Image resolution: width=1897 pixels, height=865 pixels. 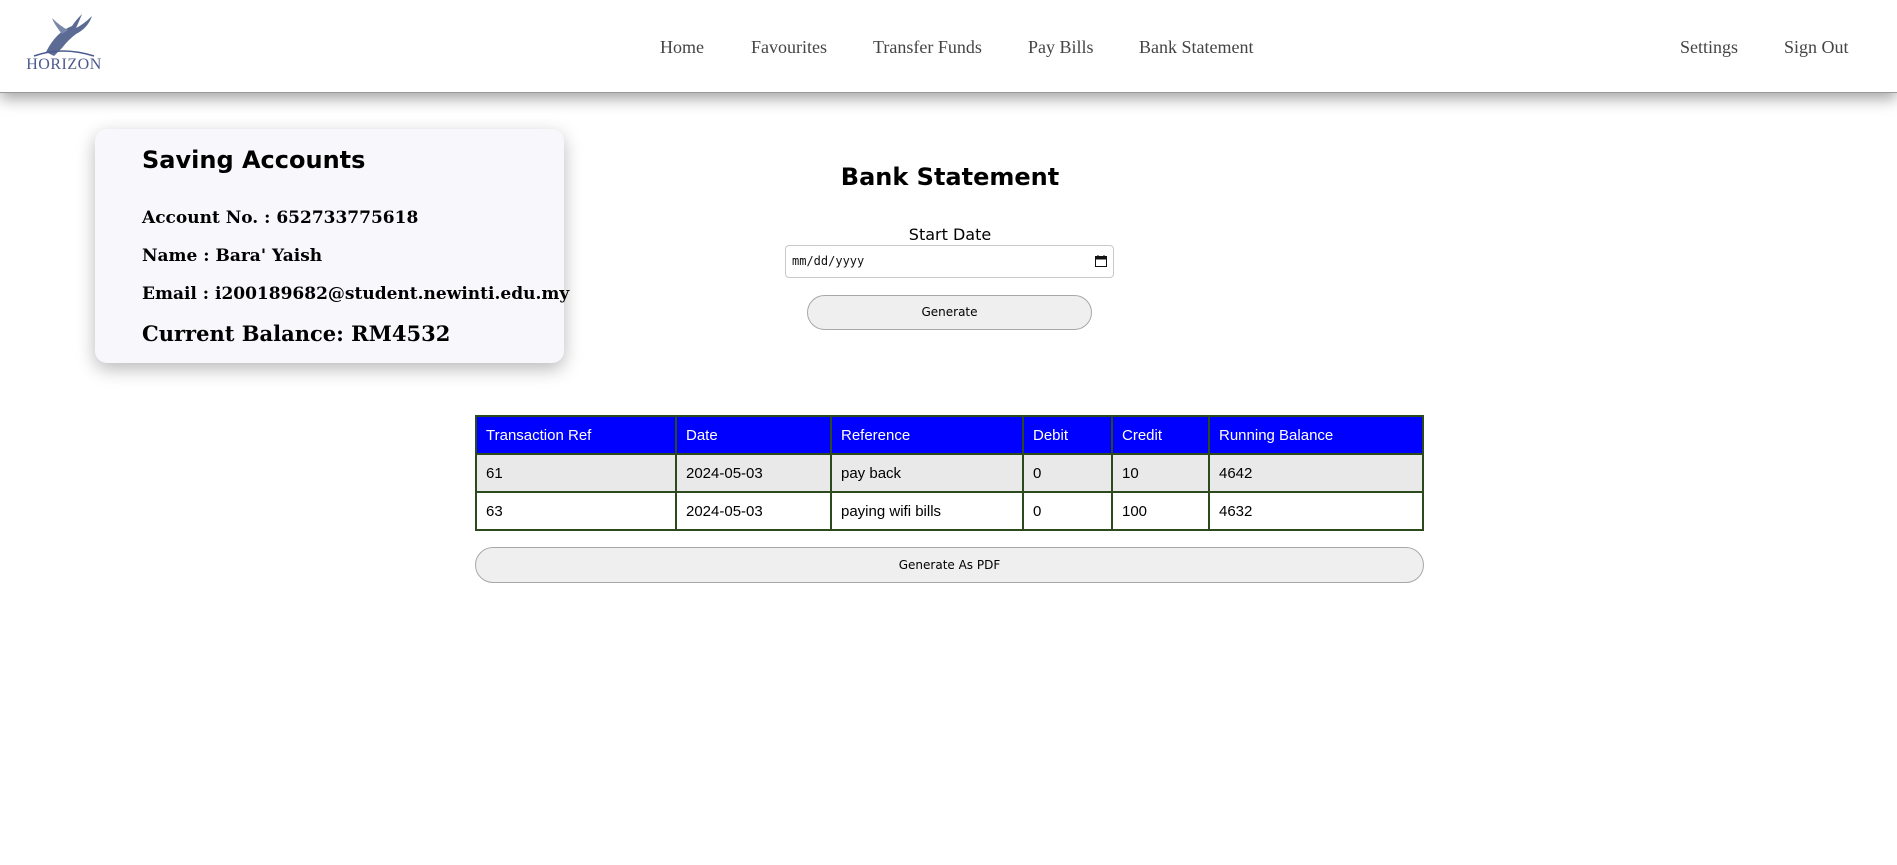 What do you see at coordinates (949, 565) in the screenshot?
I see `generate-pdf-button: Generate As PDF` at bounding box center [949, 565].